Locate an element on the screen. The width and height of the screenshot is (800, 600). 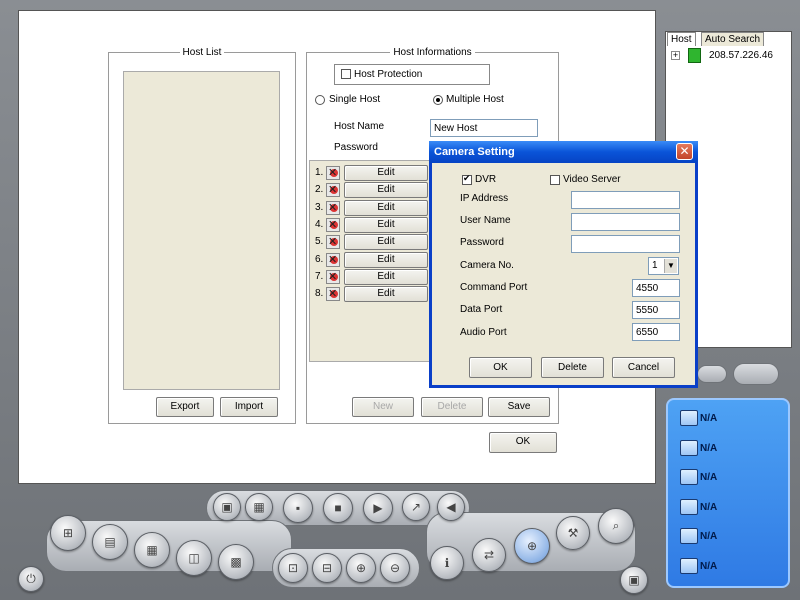
snapshot-button is located at coordinates (756, 374).